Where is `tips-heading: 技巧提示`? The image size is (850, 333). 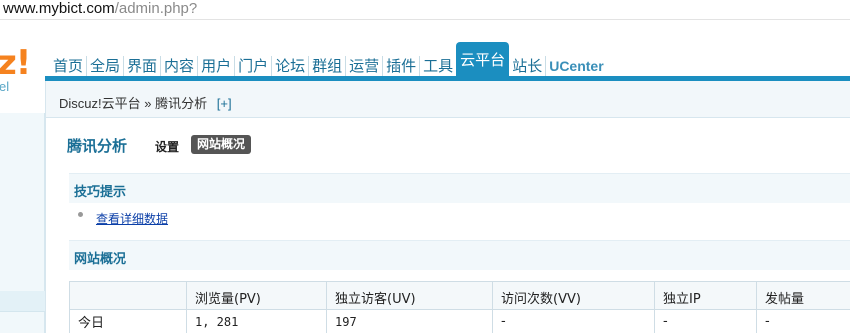
tips-heading: 技巧提示 is located at coordinates (100, 192).